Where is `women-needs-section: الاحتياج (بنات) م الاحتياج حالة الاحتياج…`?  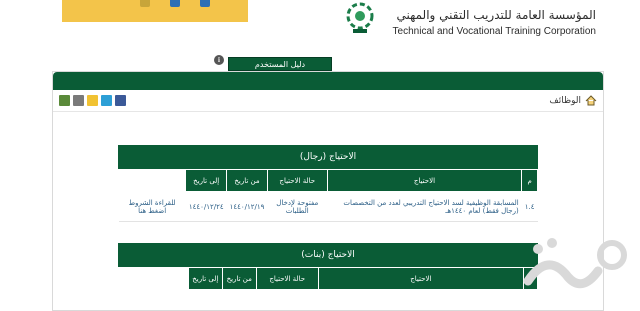 women-needs-section: الاحتياج (بنات) م الاحتياج حالة الاحتياج… is located at coordinates (328, 266).